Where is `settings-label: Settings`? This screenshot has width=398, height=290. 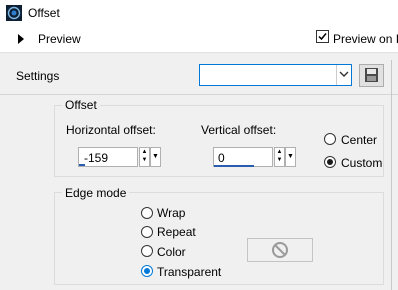
settings-label: Settings is located at coordinates (38, 76).